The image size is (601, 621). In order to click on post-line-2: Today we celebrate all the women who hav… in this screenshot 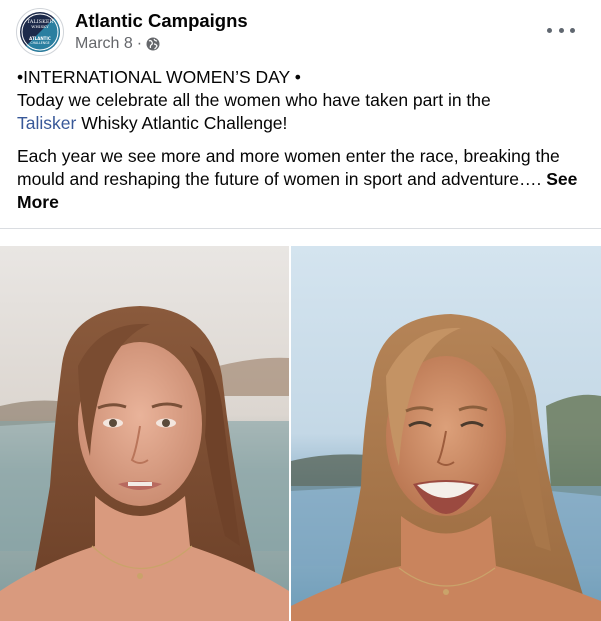, I will do `click(254, 100)`.